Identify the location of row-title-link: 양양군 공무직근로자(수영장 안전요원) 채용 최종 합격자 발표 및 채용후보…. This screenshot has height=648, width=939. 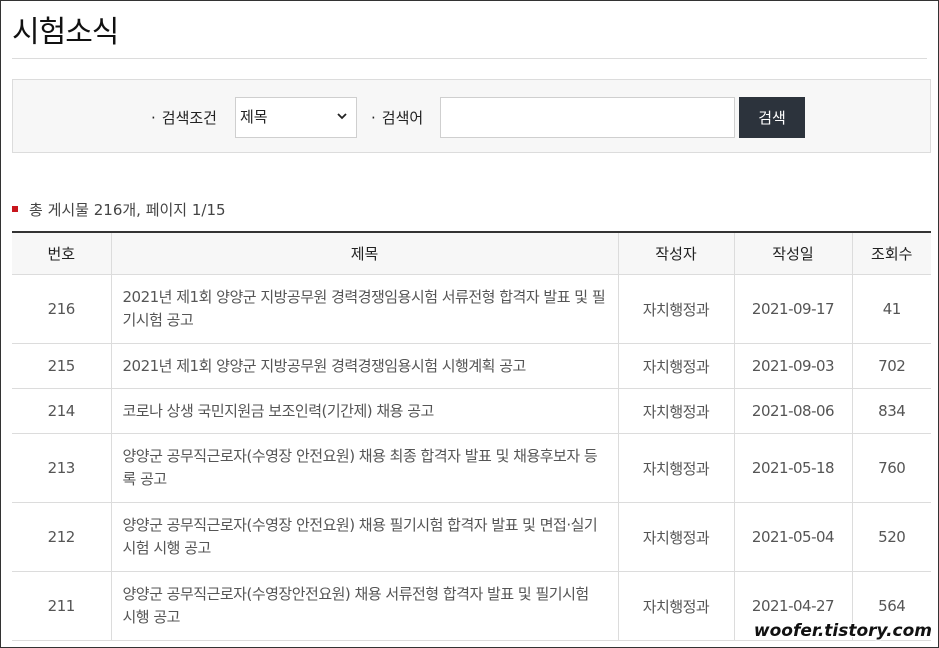
(364, 468).